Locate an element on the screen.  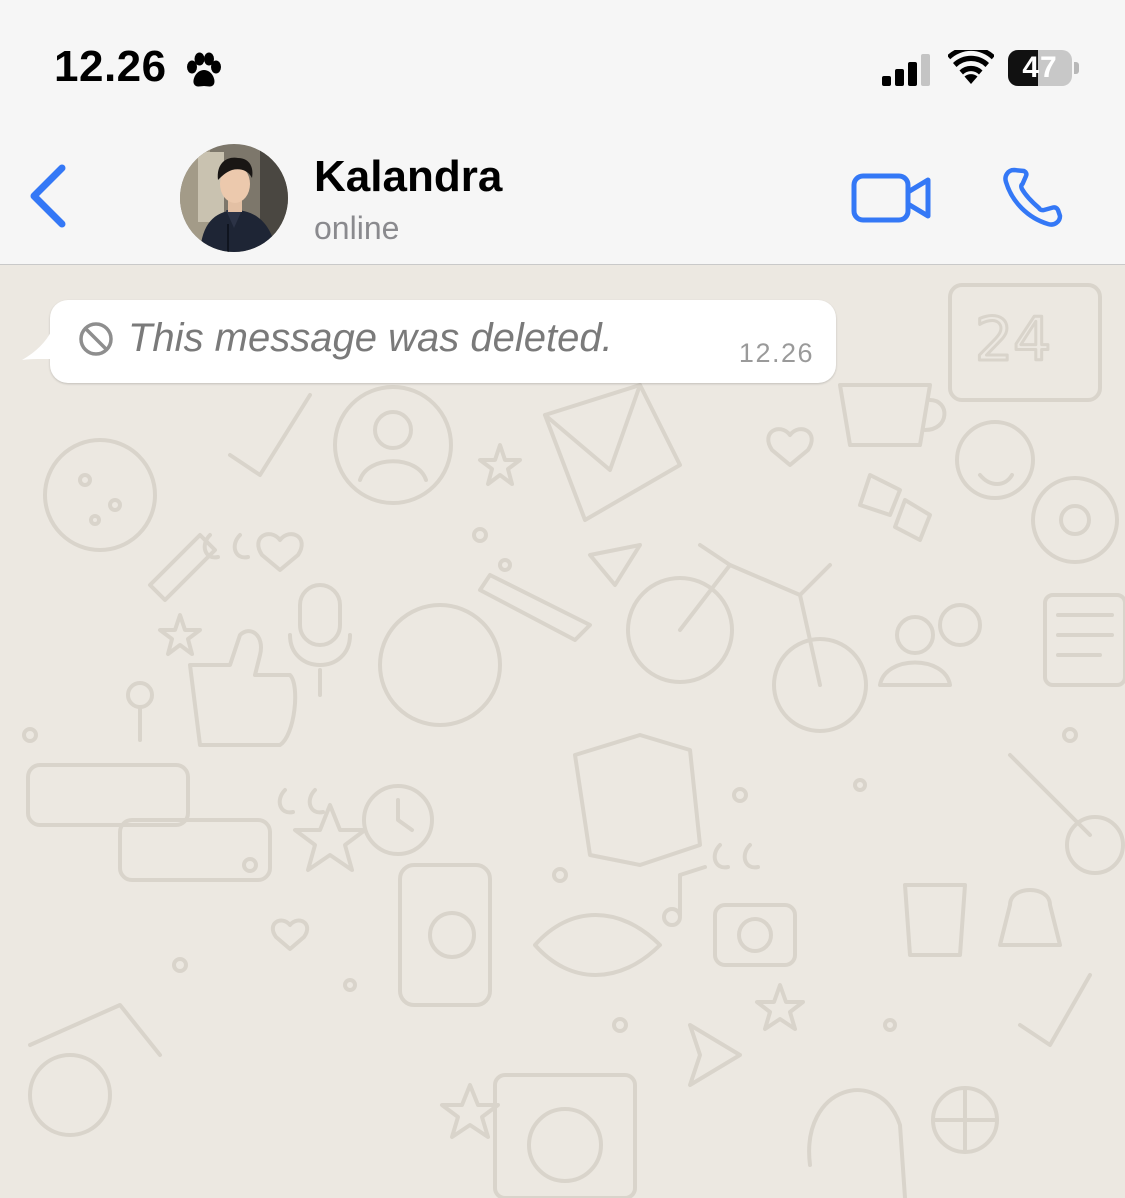
back-chevron-icon is located at coordinates (50, 196).